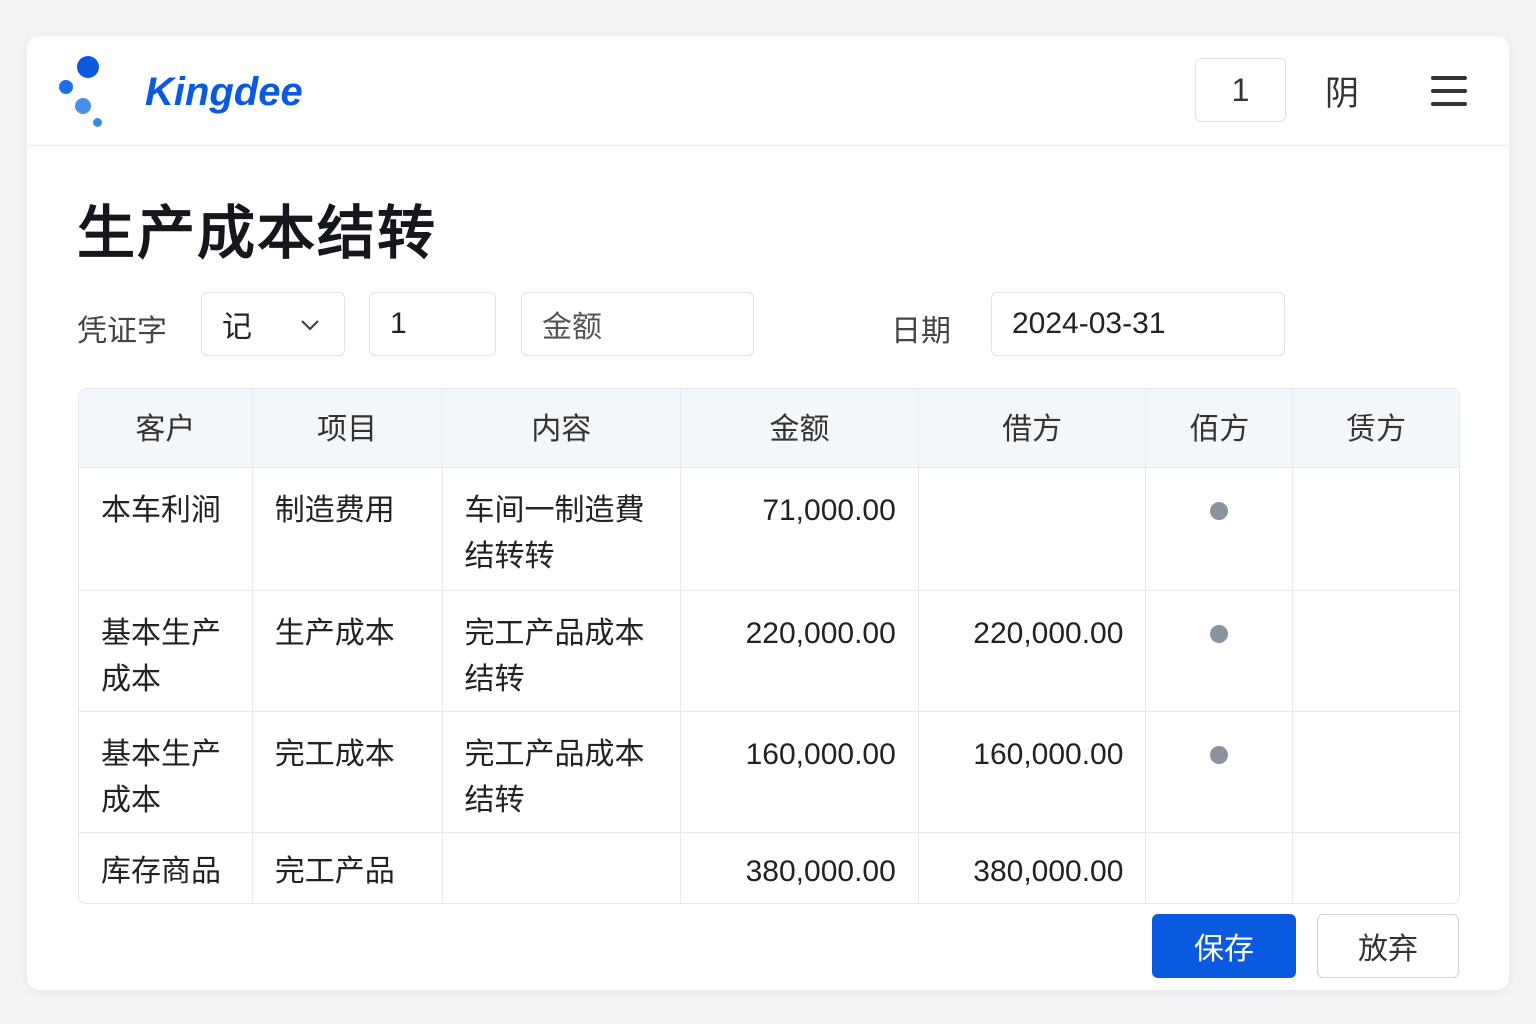 This screenshot has height=1024, width=1536. Describe the element at coordinates (800, 868) in the screenshot. I see `cell-amount: 380,000.00` at that location.